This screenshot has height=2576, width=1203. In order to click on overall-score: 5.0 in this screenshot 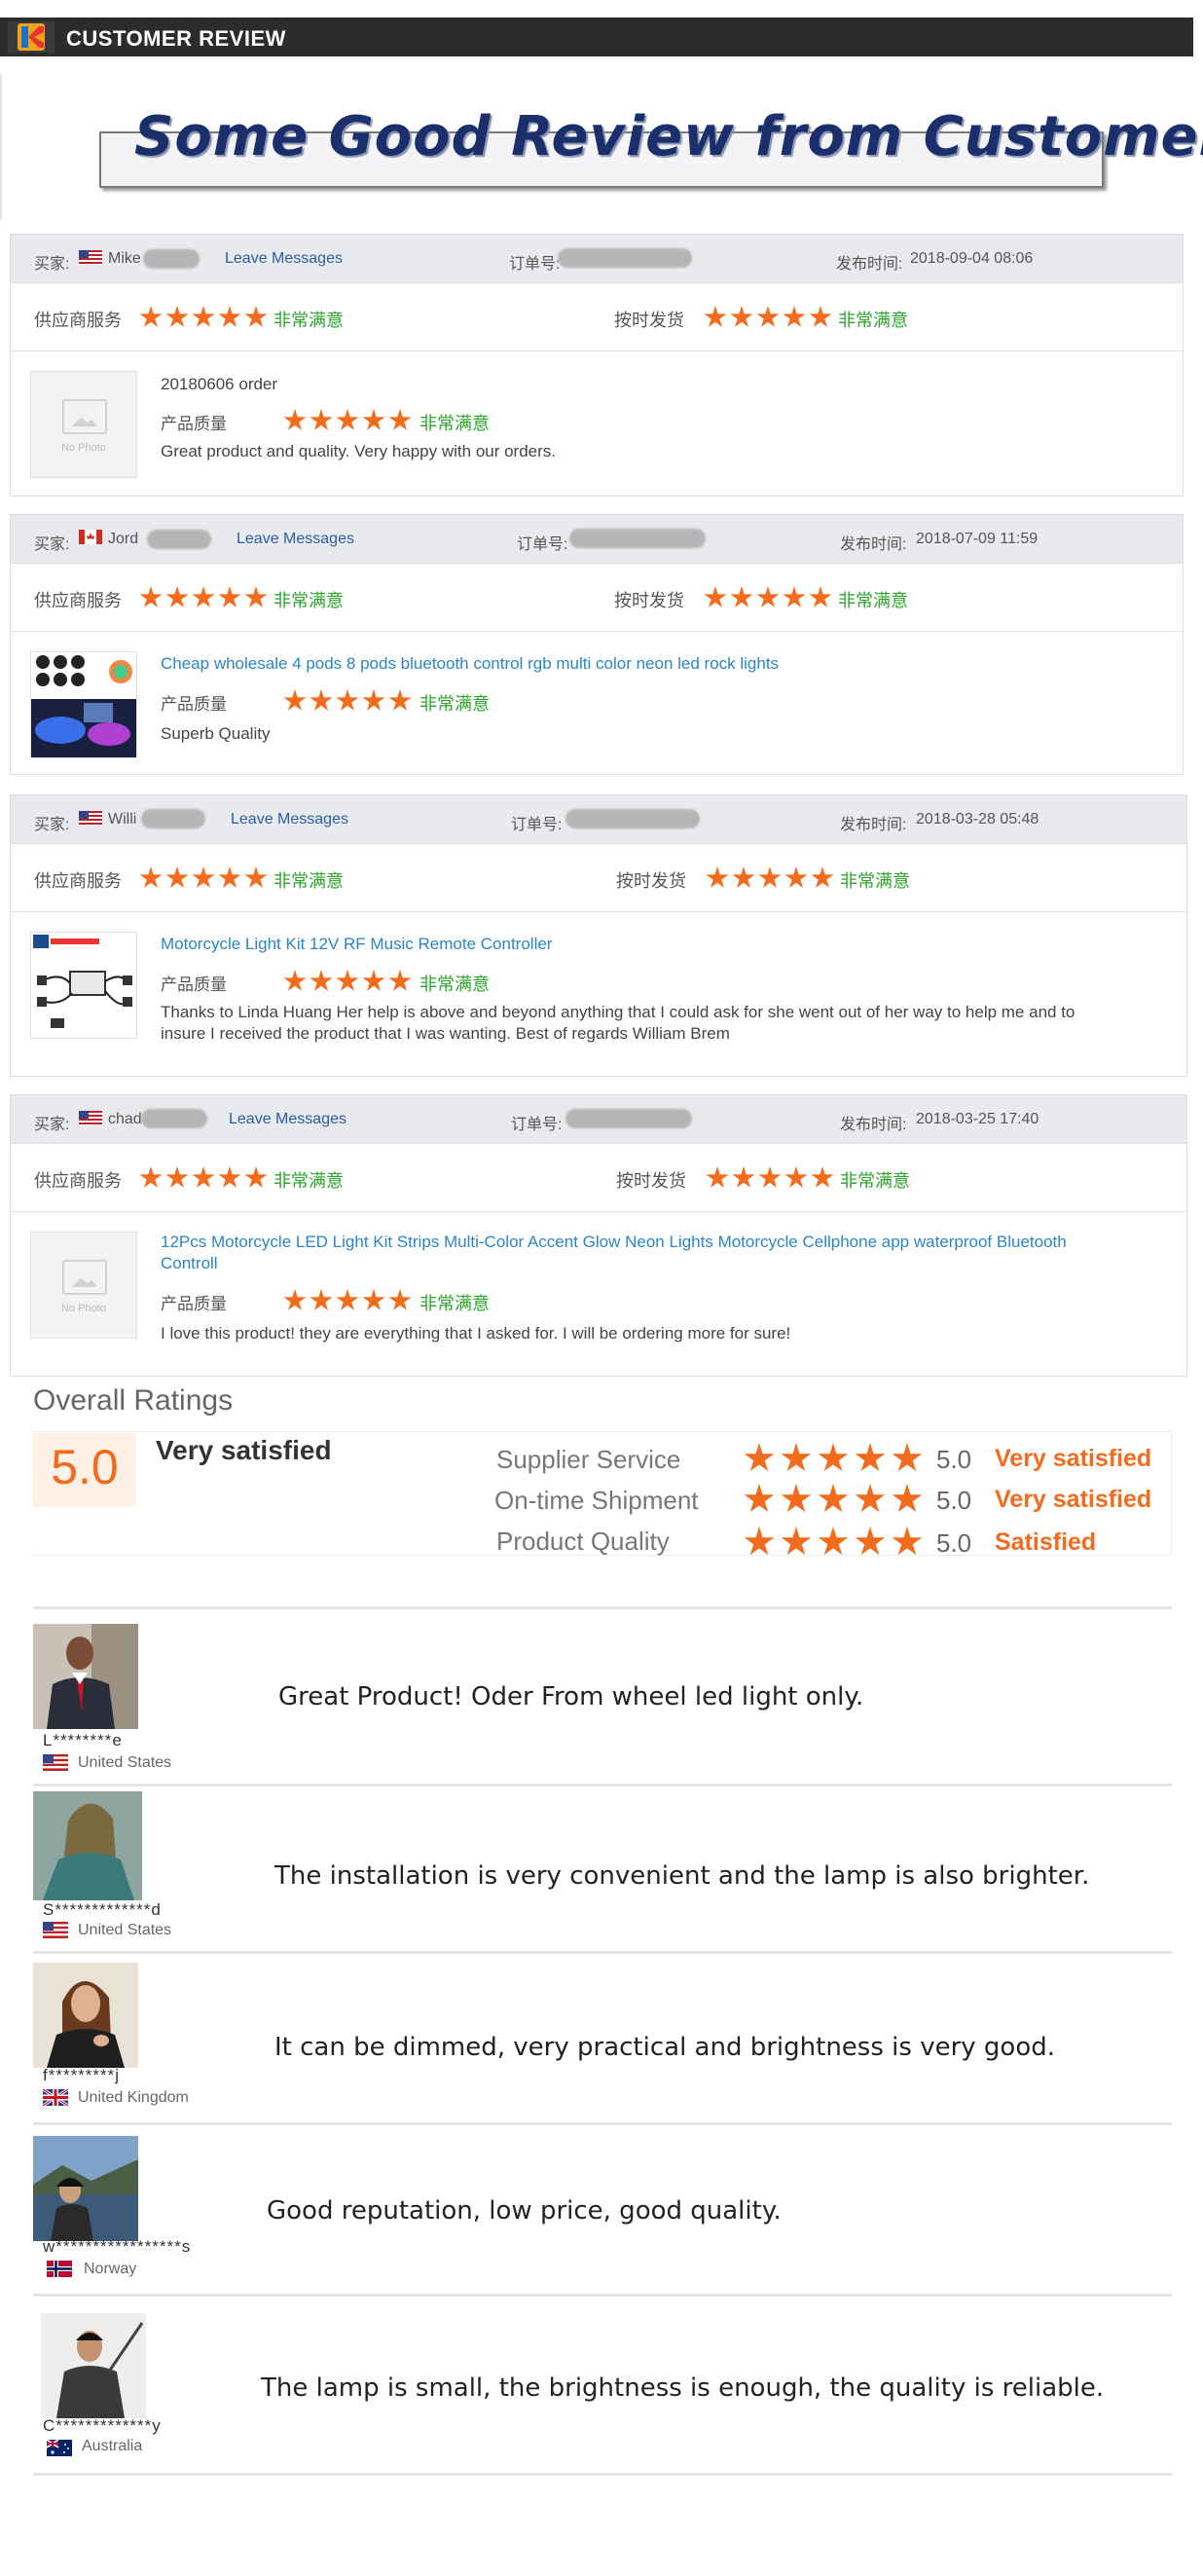, I will do `click(85, 1467)`.